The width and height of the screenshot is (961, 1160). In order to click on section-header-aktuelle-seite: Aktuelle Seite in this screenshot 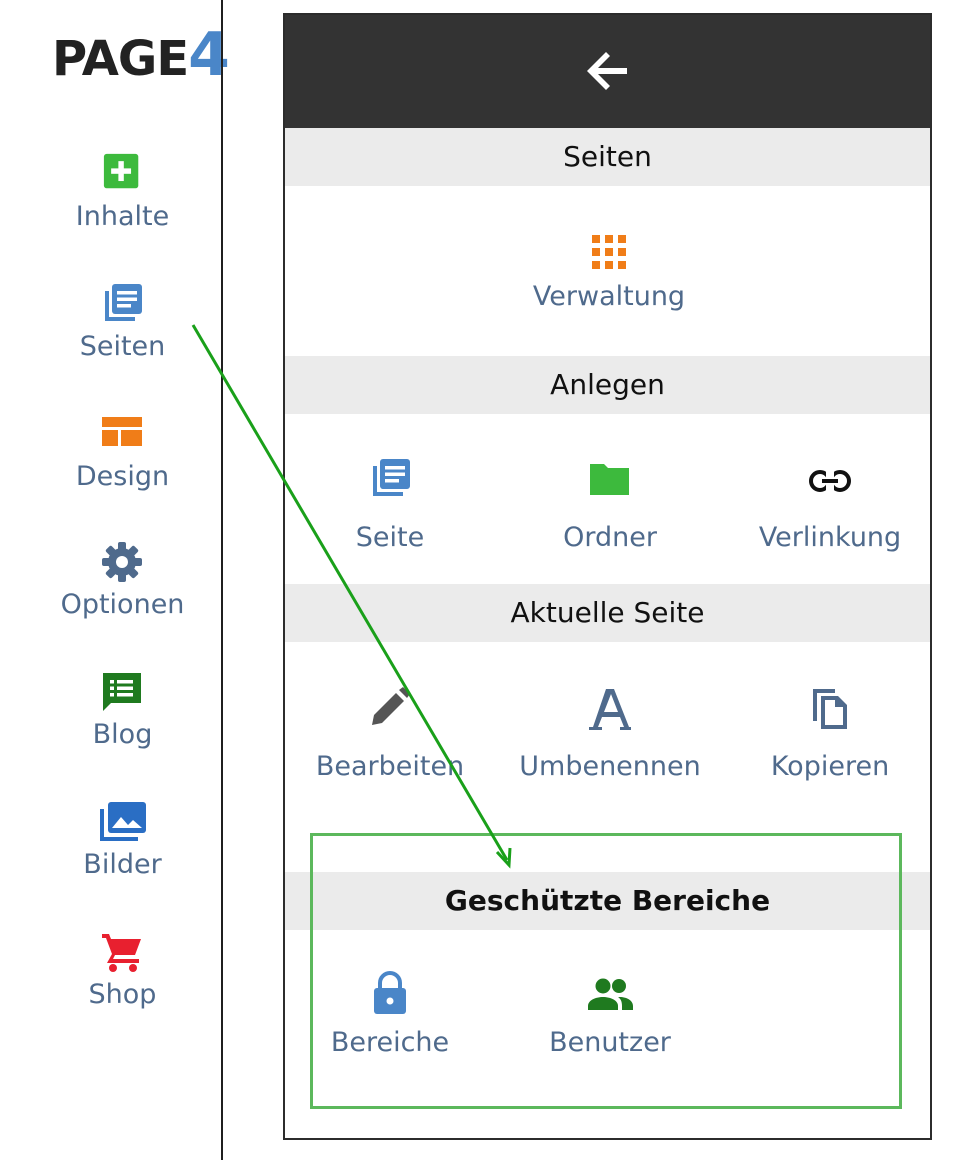, I will do `click(607, 613)`.